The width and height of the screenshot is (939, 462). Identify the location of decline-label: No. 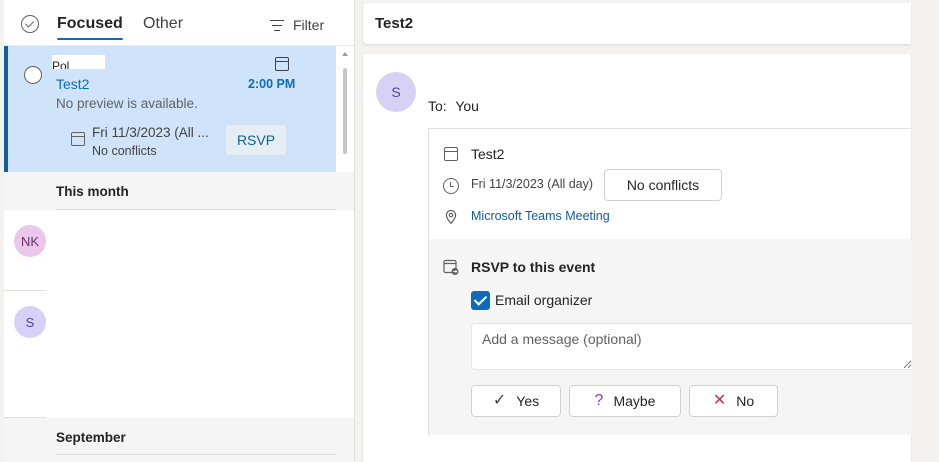
(745, 401).